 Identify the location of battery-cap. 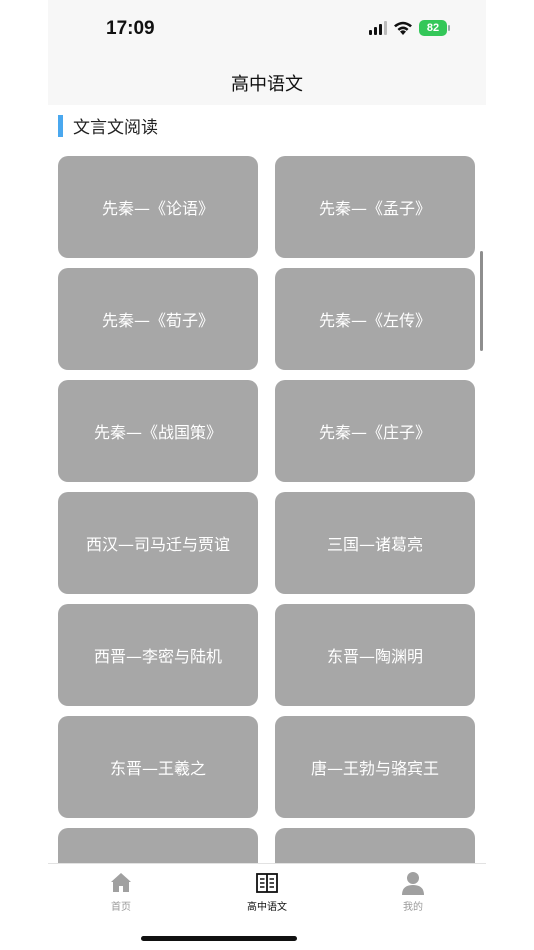
(449, 28).